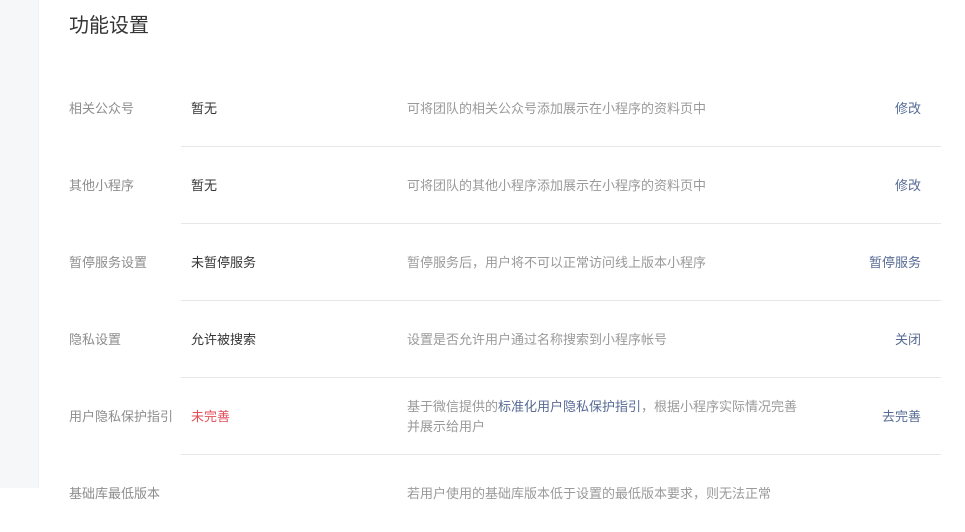  Describe the element at coordinates (557, 185) in the screenshot. I see `setting-description: 可将团队的其他小程序添加展示在小程序的资料页中` at that location.